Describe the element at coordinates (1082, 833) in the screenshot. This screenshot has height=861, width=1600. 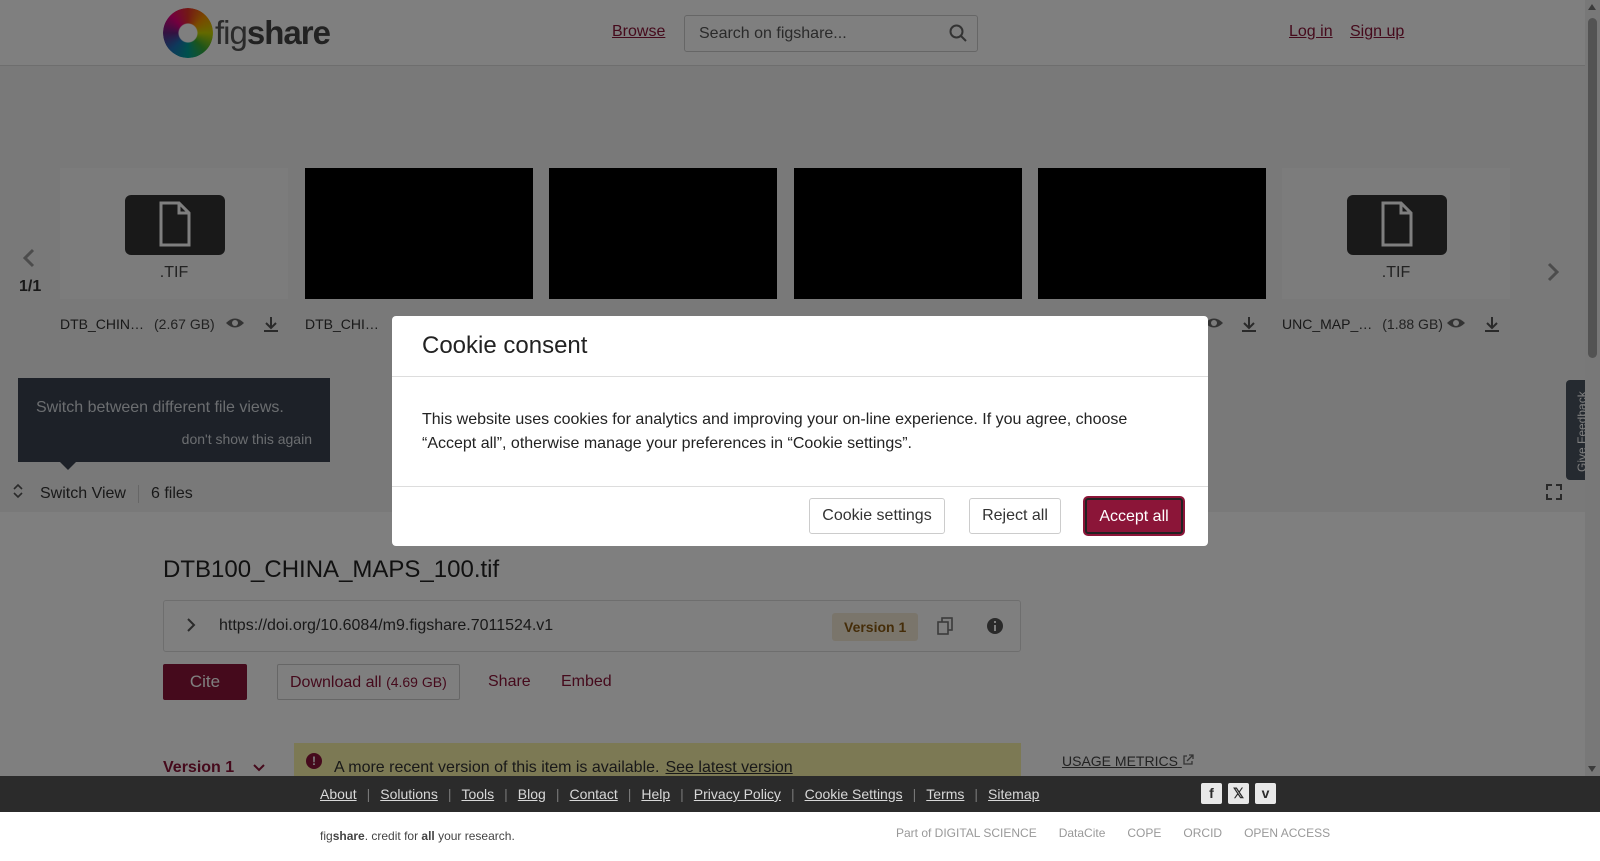
I see `datacite-logo: DataCite` at that location.